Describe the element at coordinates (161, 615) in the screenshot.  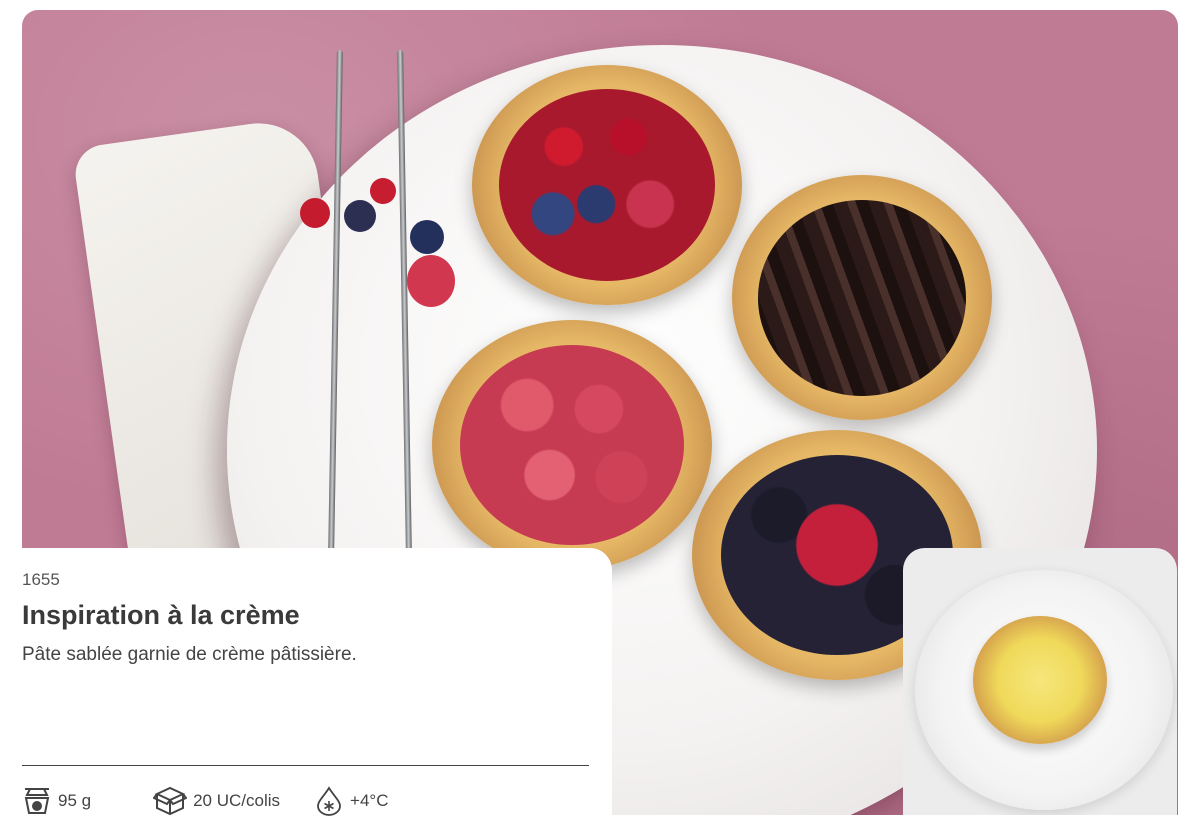
I see `product-title: Inspiration à la crème` at that location.